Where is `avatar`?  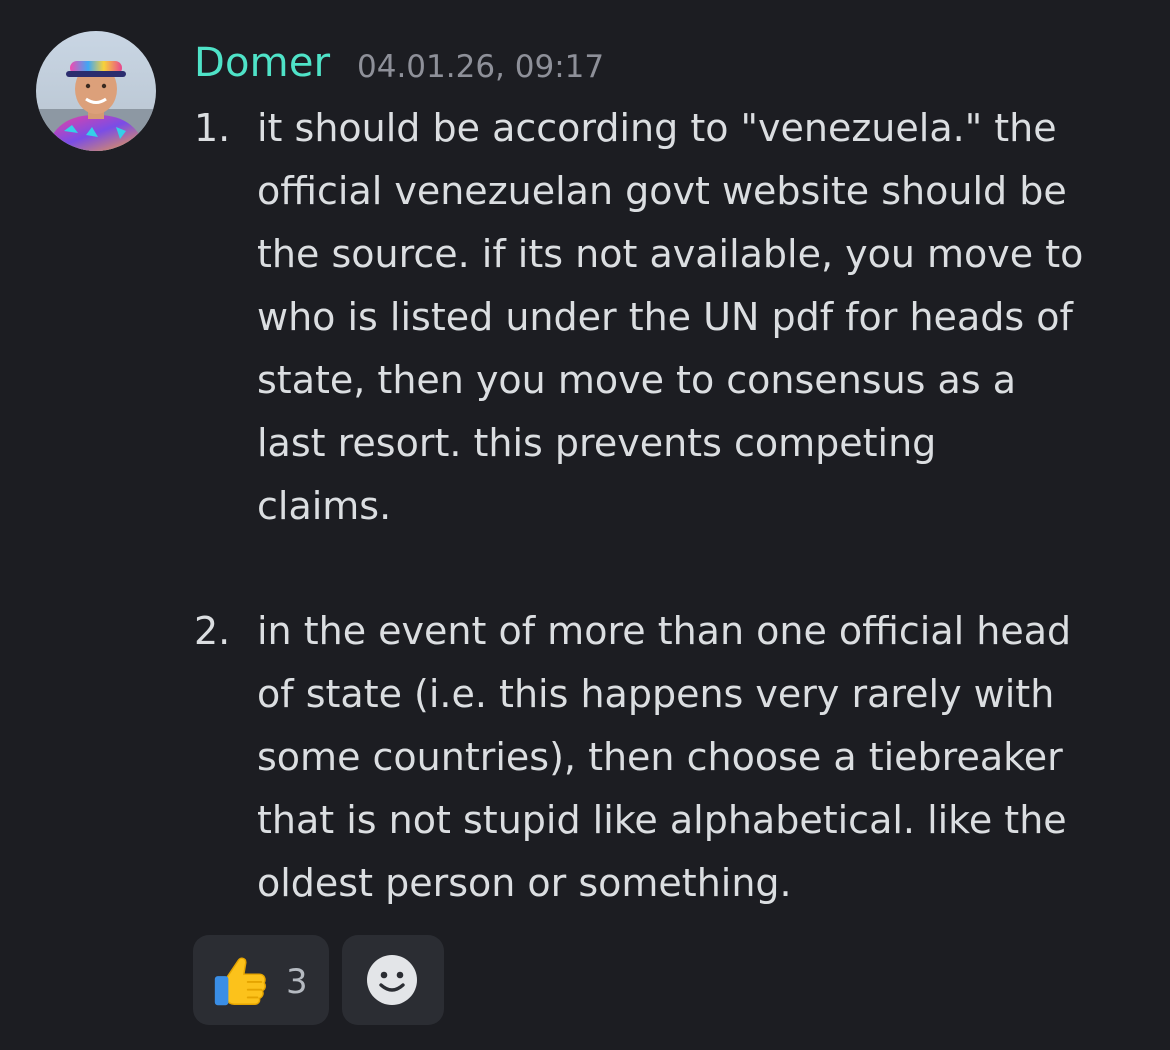 avatar is located at coordinates (96, 91).